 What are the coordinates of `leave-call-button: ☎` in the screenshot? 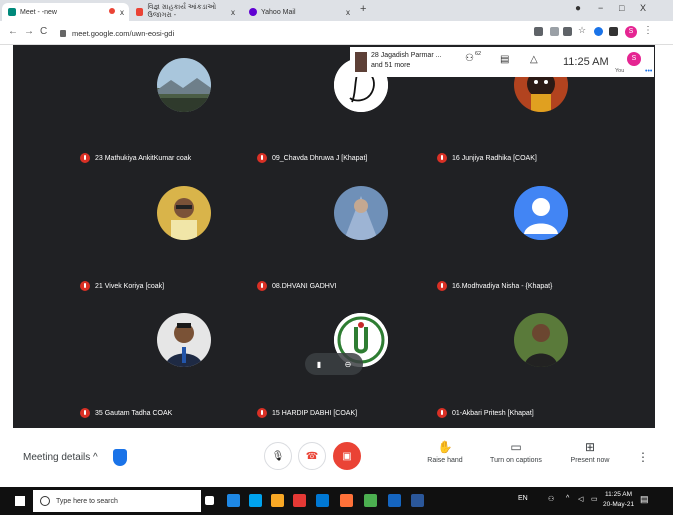 It's located at (312, 456).